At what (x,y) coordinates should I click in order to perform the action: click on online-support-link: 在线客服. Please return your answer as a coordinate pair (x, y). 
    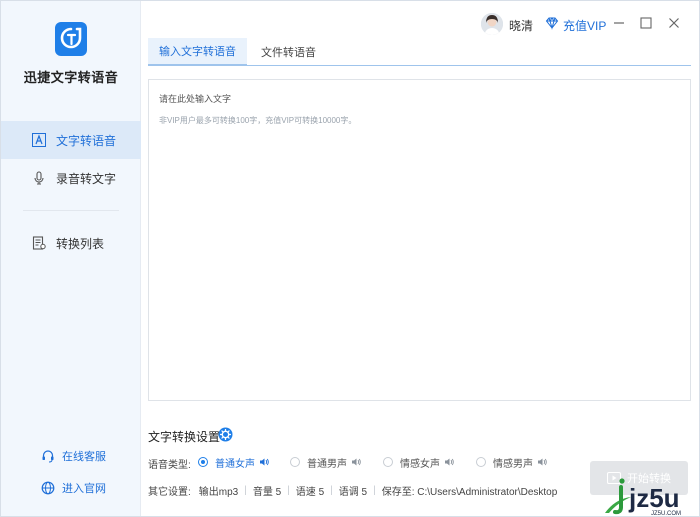
    Looking at the image, I should click on (71, 456).